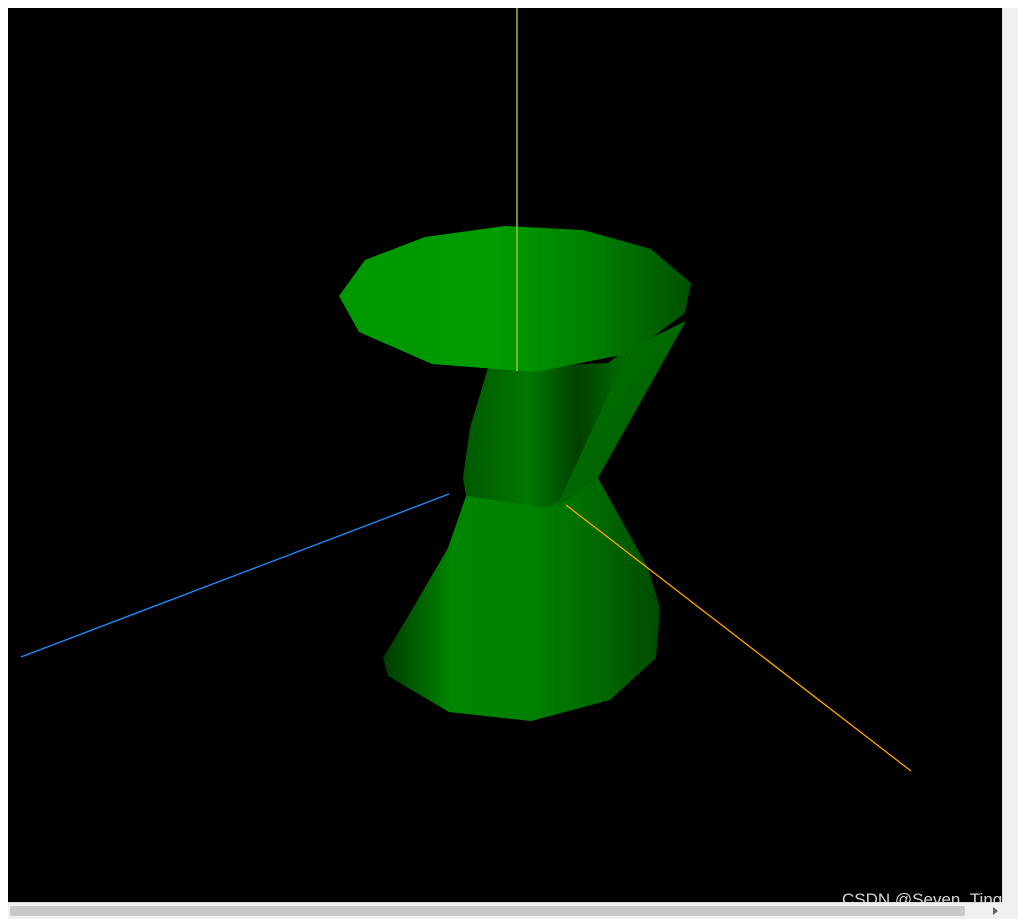  What do you see at coordinates (1010, 455) in the screenshot?
I see `vertical-scrollbar` at bounding box center [1010, 455].